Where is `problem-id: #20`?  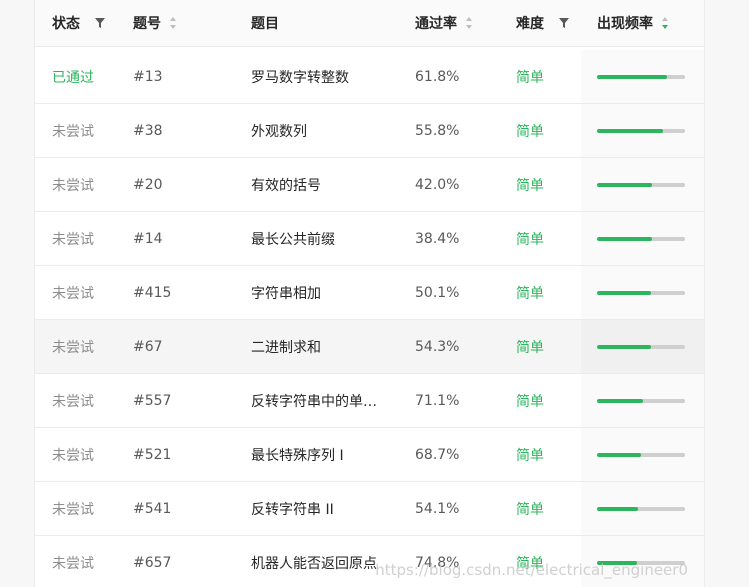 problem-id: #20 is located at coordinates (148, 184).